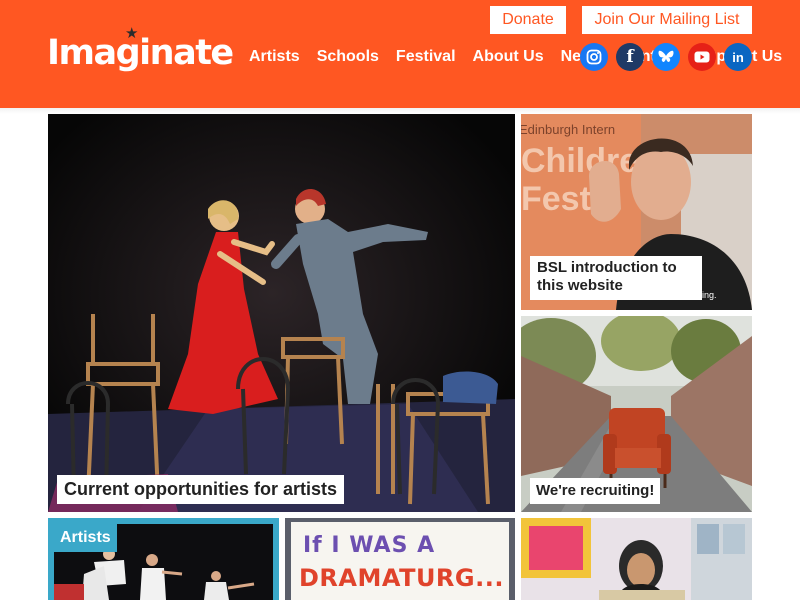 The image size is (800, 600). What do you see at coordinates (274, 57) in the screenshot?
I see `nav-item-artists: Artists` at bounding box center [274, 57].